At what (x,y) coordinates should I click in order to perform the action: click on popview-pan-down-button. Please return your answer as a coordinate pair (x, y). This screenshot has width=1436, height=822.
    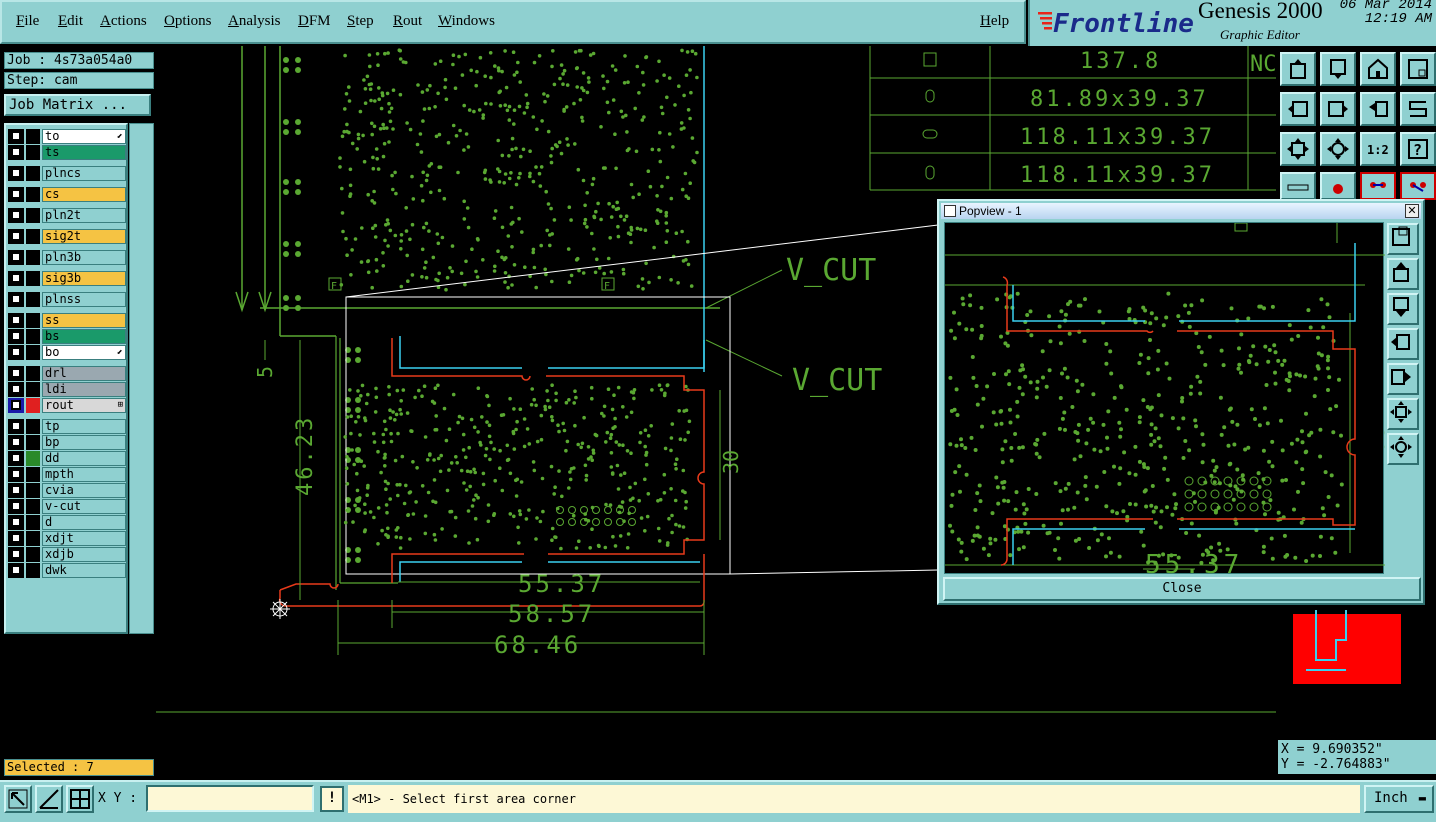
    Looking at the image, I should click on (1403, 309).